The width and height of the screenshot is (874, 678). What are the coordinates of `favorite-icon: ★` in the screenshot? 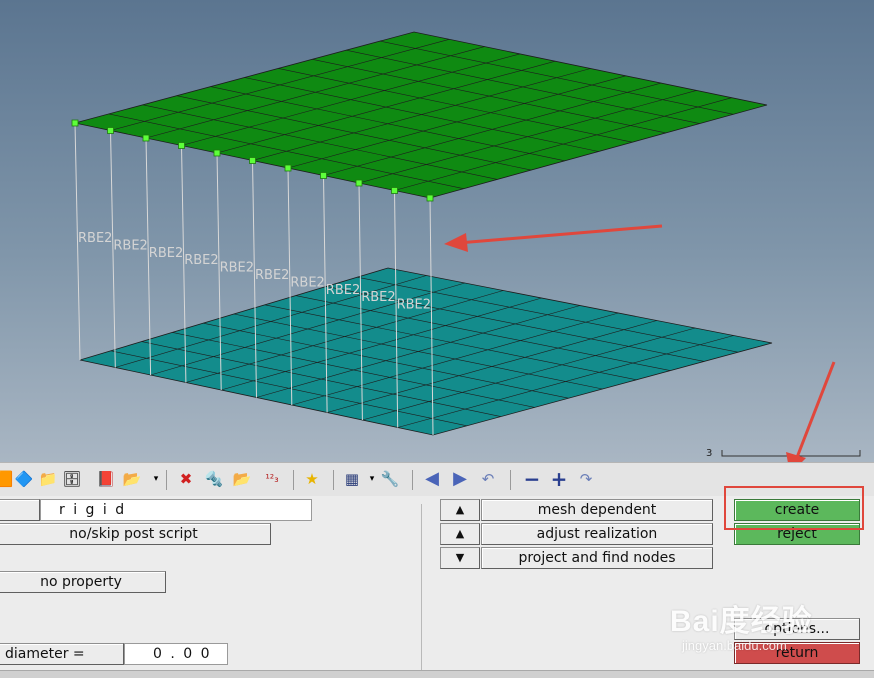 It's located at (312, 479).